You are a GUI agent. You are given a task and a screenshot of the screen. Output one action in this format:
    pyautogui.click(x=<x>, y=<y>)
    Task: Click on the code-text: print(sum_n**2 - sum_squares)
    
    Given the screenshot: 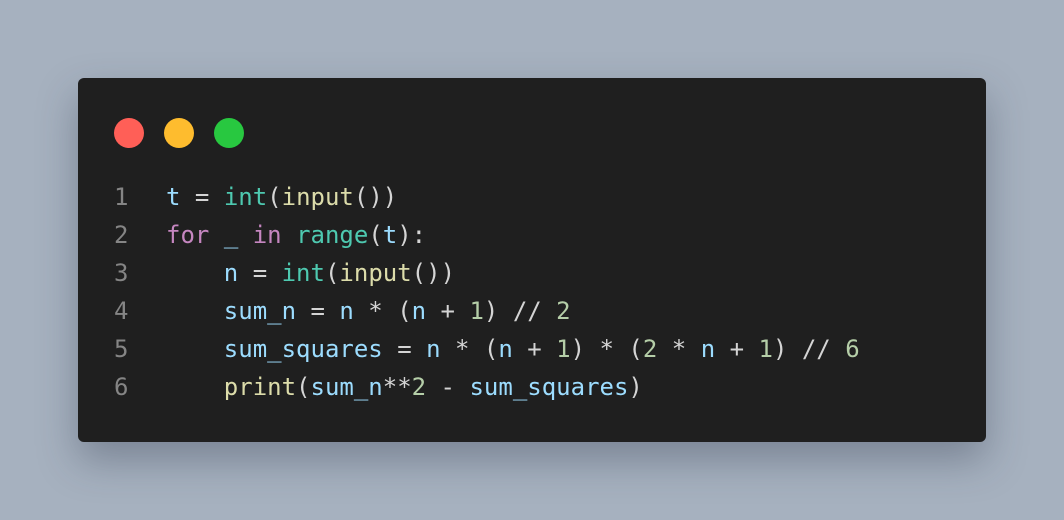 What is the action you would take?
    pyautogui.click(x=404, y=387)
    